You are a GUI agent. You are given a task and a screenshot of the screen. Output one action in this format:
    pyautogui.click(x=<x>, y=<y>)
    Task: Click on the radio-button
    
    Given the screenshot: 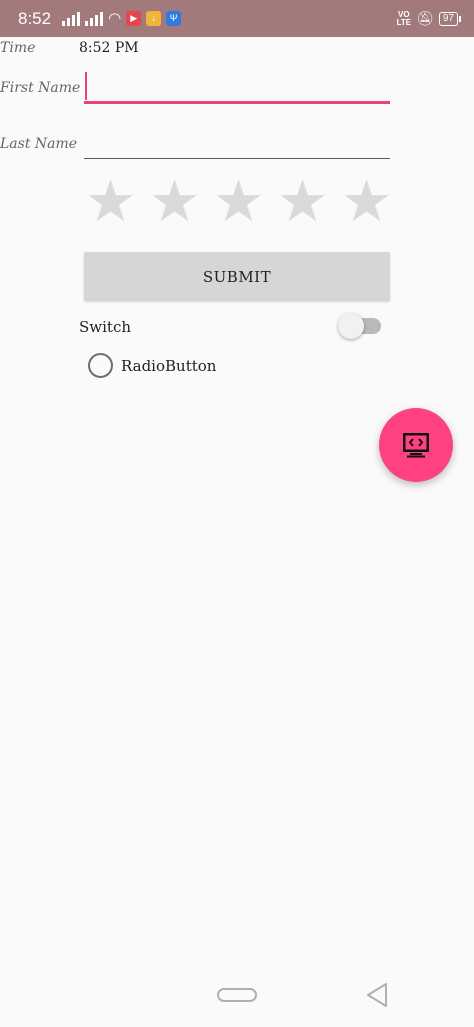 What is the action you would take?
    pyautogui.click(x=100, y=365)
    